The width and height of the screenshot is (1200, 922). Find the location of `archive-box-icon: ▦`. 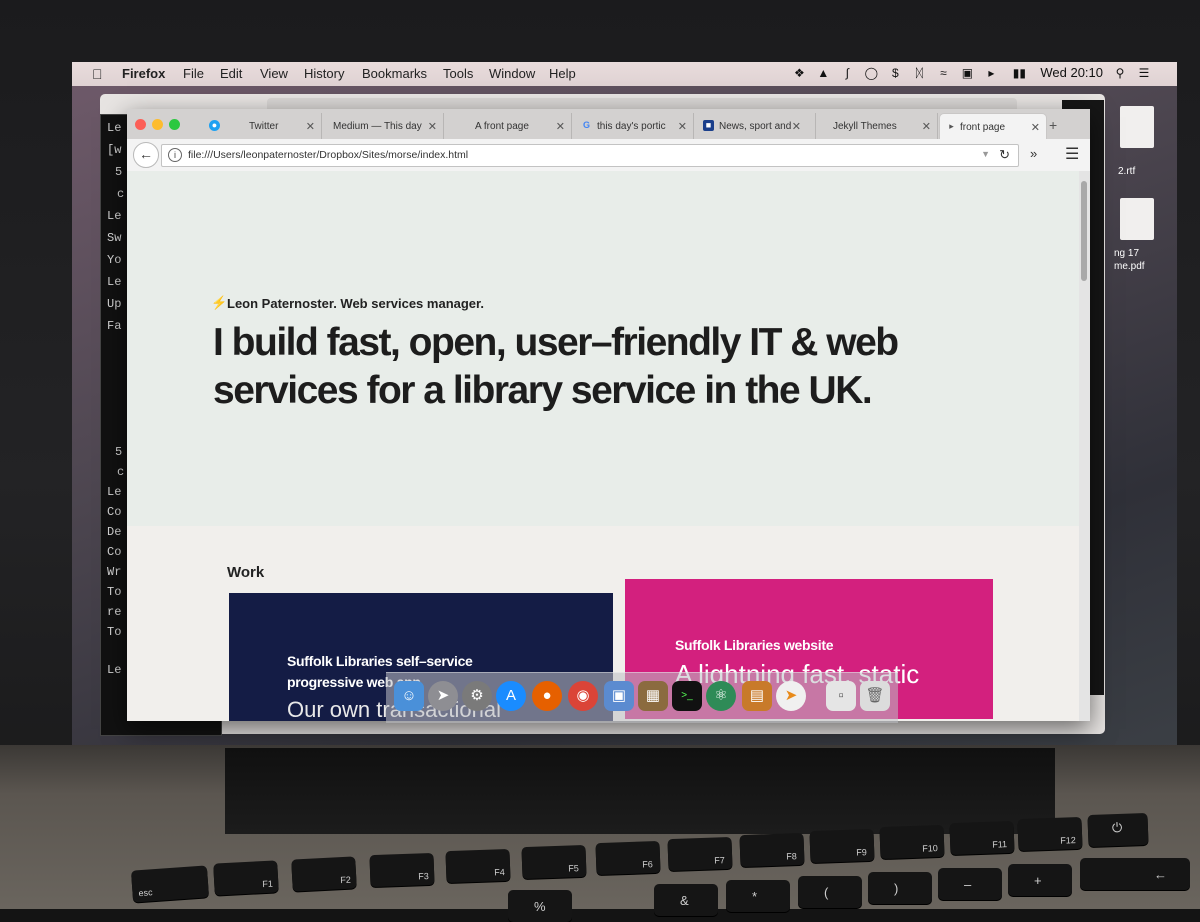

archive-box-icon: ▦ is located at coordinates (653, 696).